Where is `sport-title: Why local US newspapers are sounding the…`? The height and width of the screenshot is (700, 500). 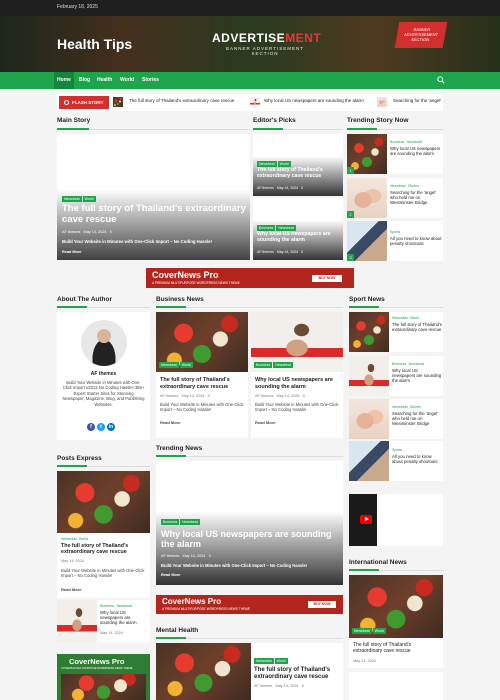
sport-title: Why local US newspapers are sounding the… is located at coordinates (417, 375).